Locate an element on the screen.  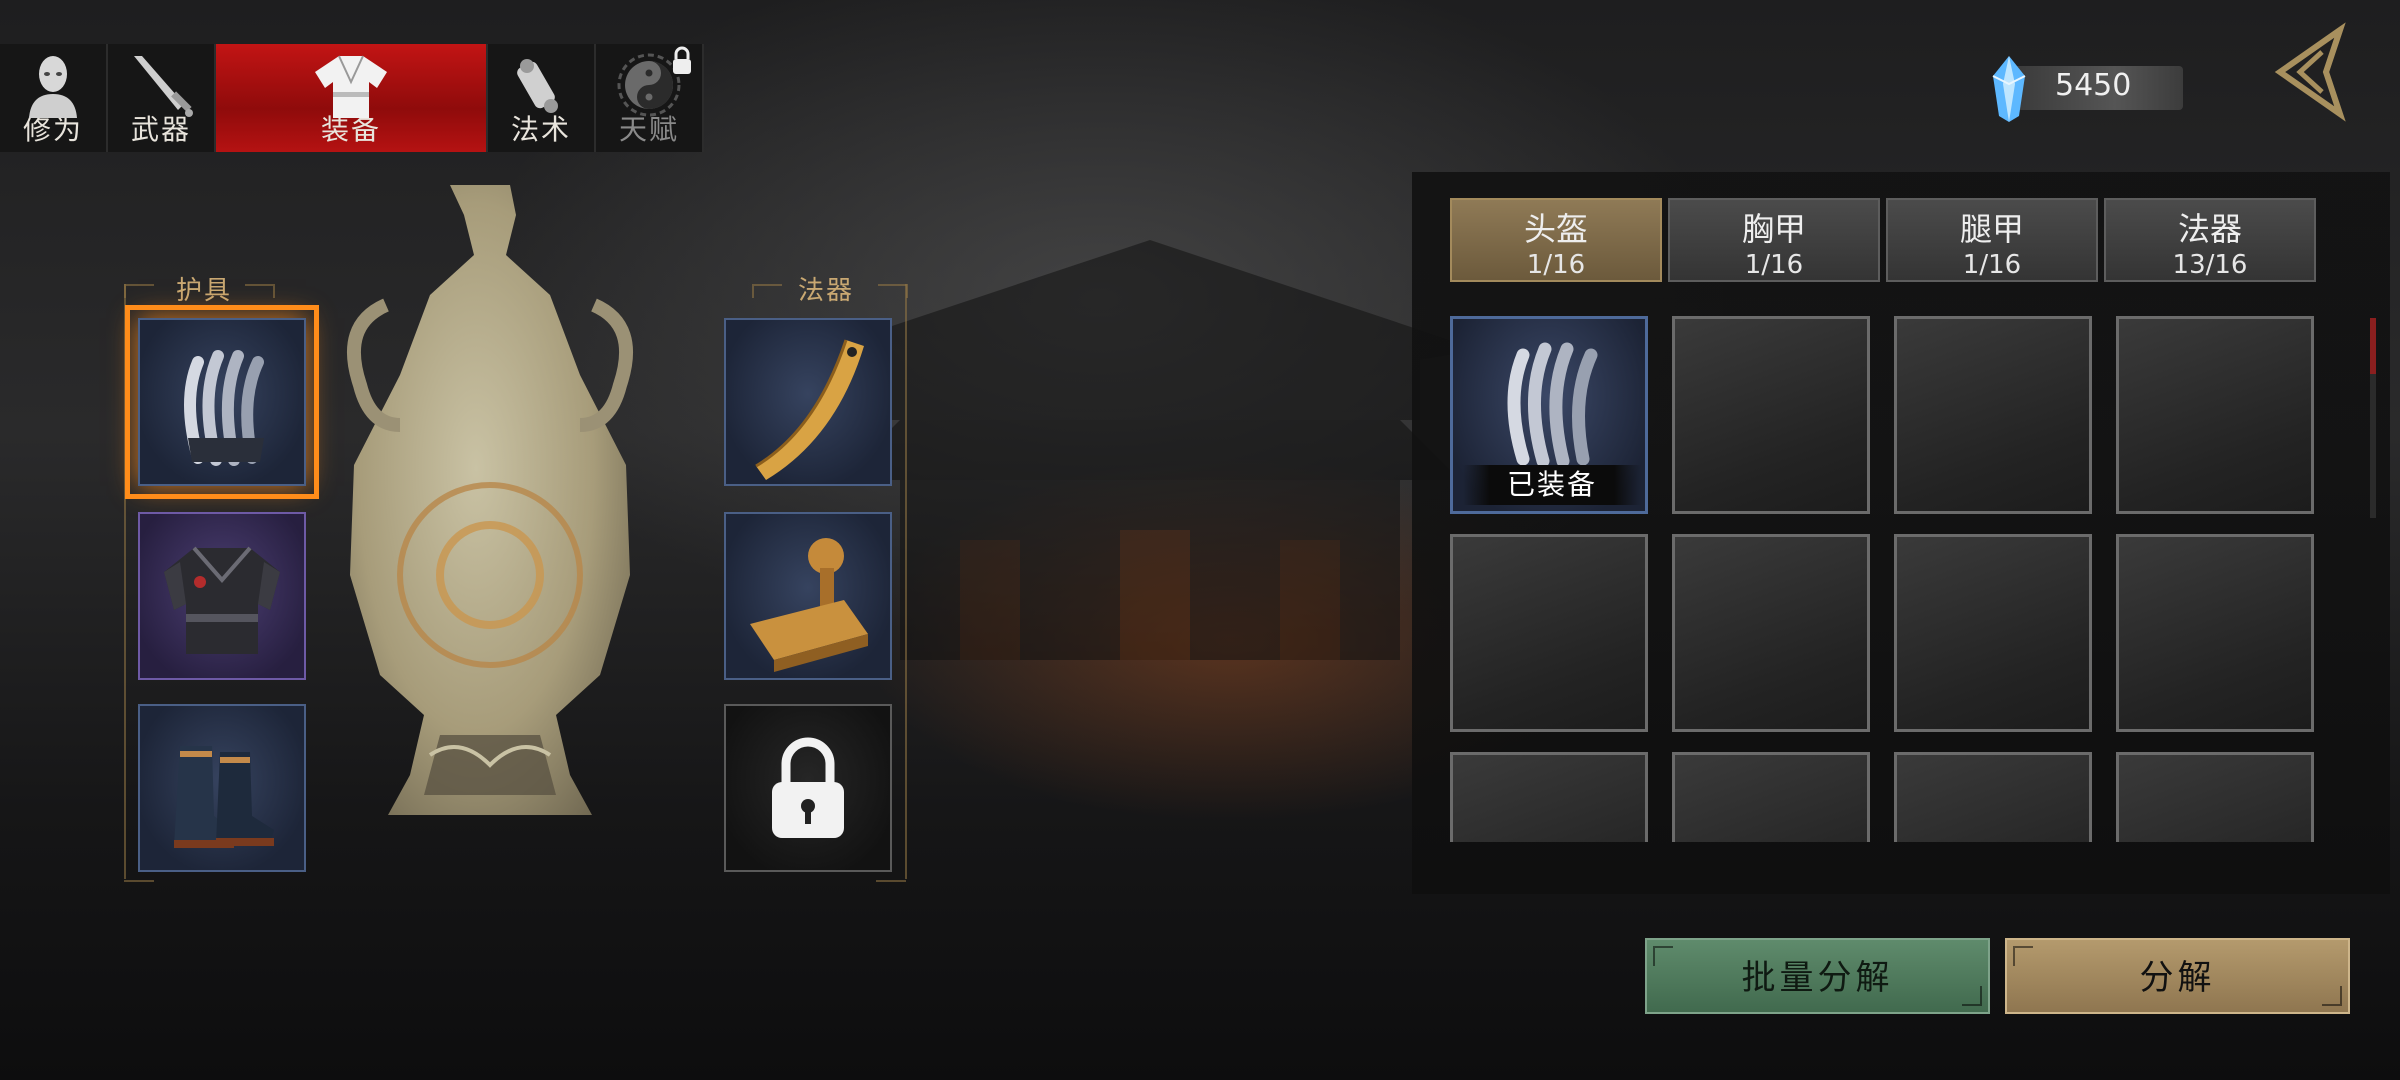
armor-slot-helmet is located at coordinates (222, 402).